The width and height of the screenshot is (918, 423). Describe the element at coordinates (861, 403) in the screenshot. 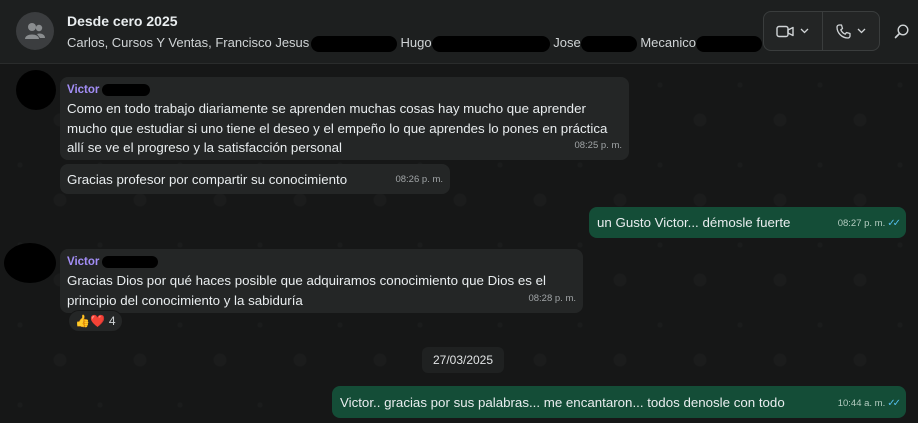

I see `message-time: 10:44 a. m.` at that location.